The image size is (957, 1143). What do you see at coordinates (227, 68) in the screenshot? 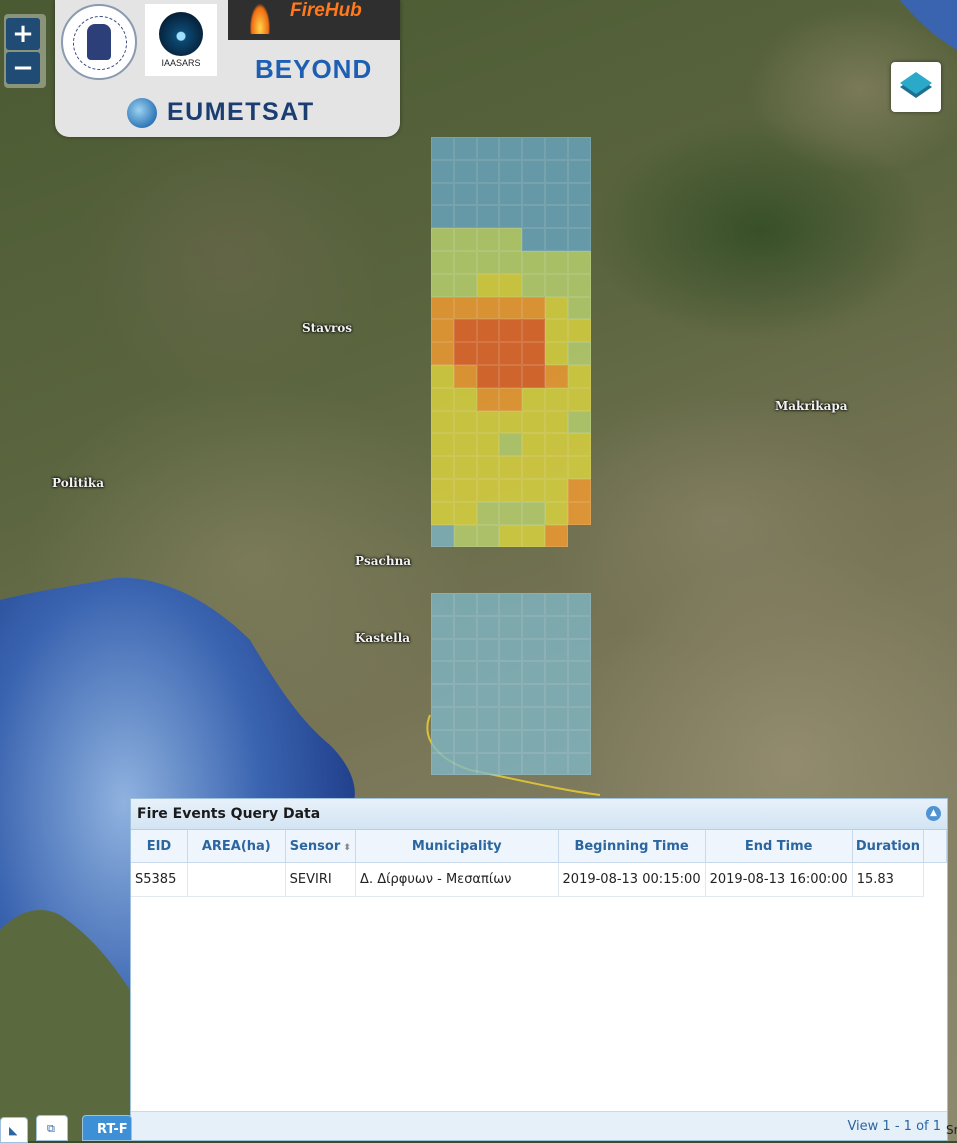
I see `partner-logos: IAASARS FireHub BEYOND EUMETSAT` at bounding box center [227, 68].